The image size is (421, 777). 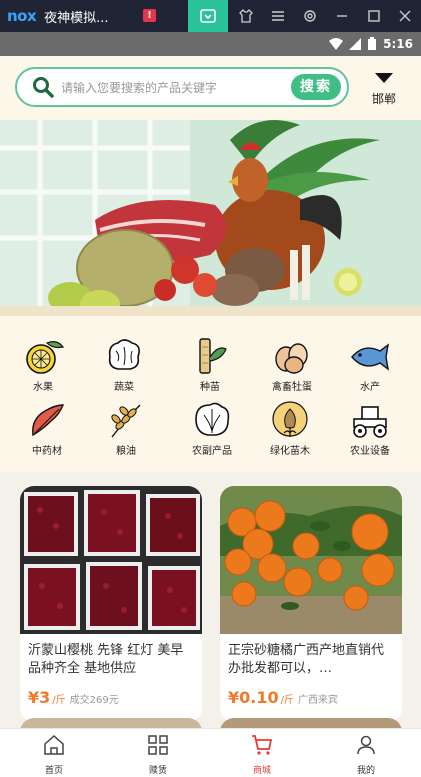 I want to click on user-icon, so click(x=366, y=745).